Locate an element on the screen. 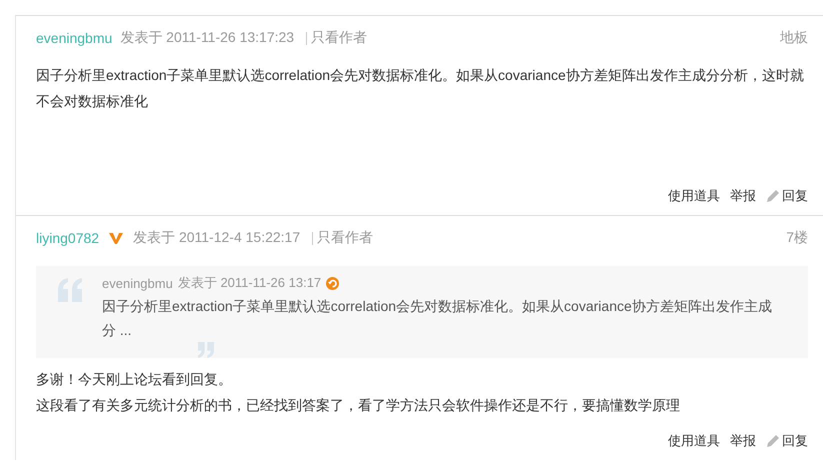 The width and height of the screenshot is (823, 463). quote-open-icon is located at coordinates (70, 290).